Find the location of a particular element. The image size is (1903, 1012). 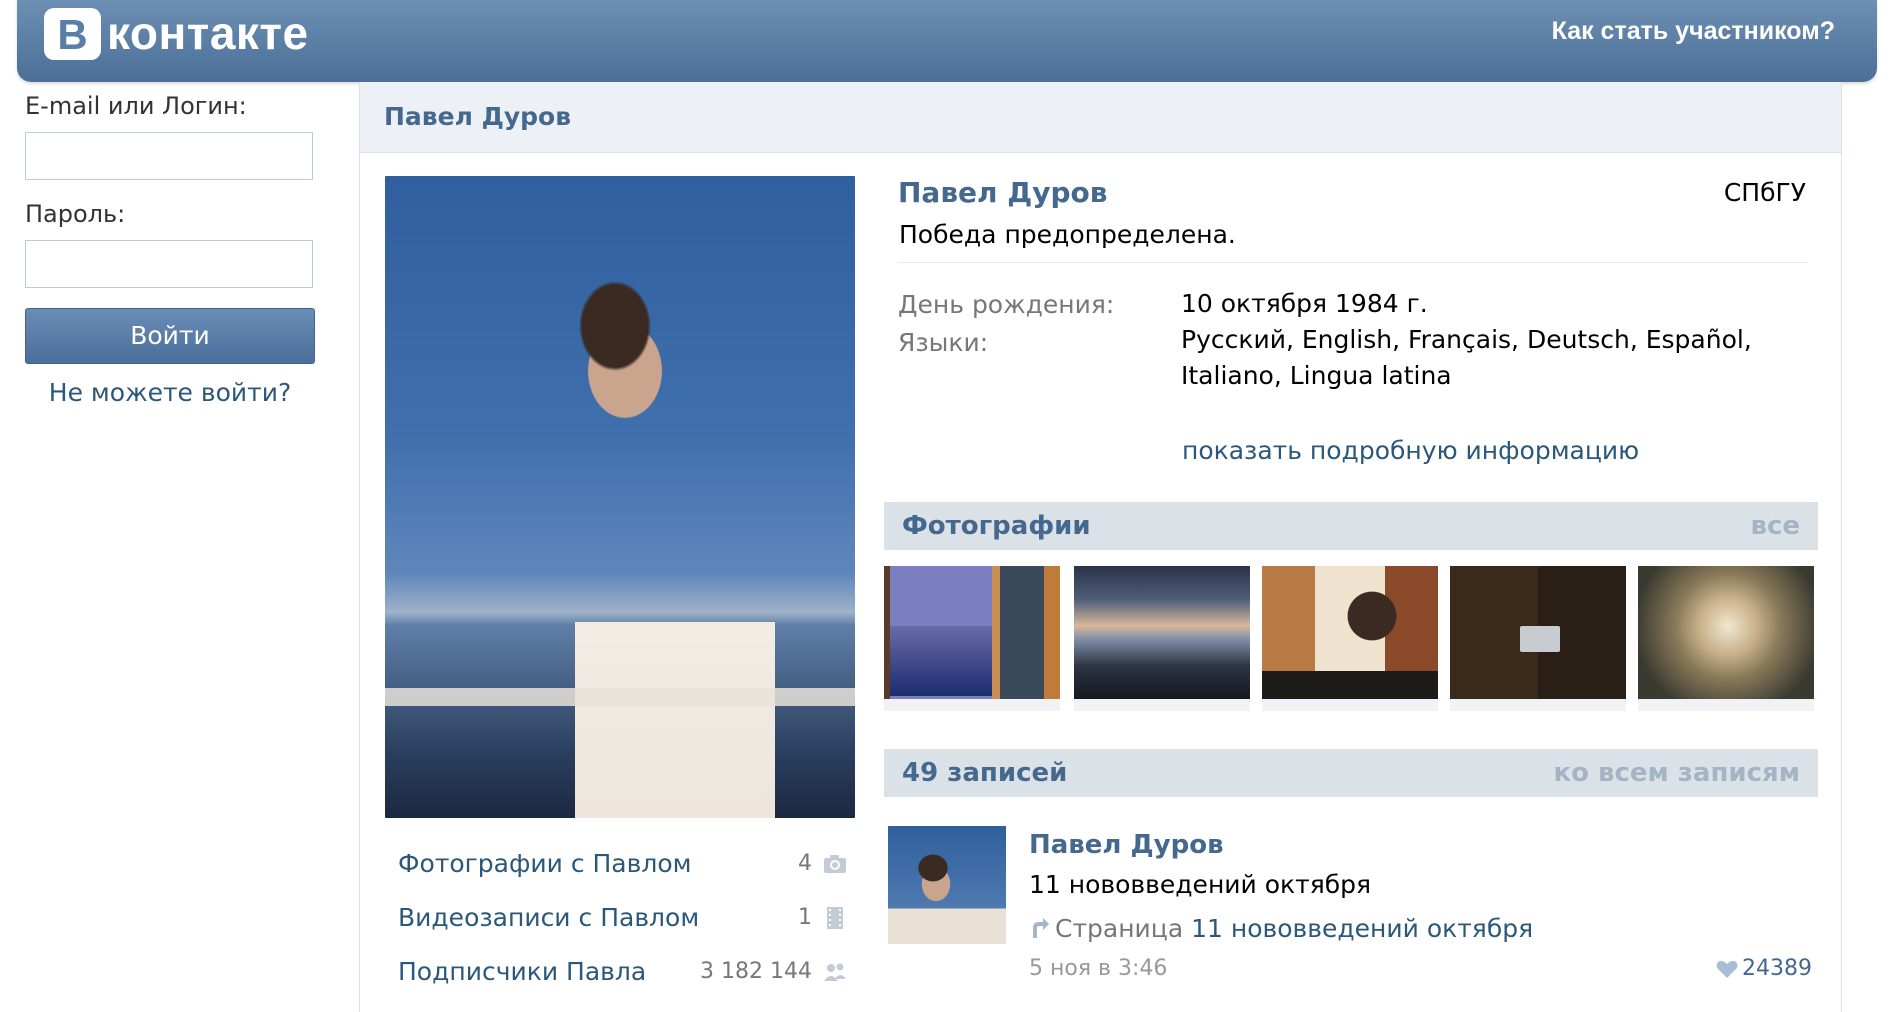

people-icon is located at coordinates (835, 972).